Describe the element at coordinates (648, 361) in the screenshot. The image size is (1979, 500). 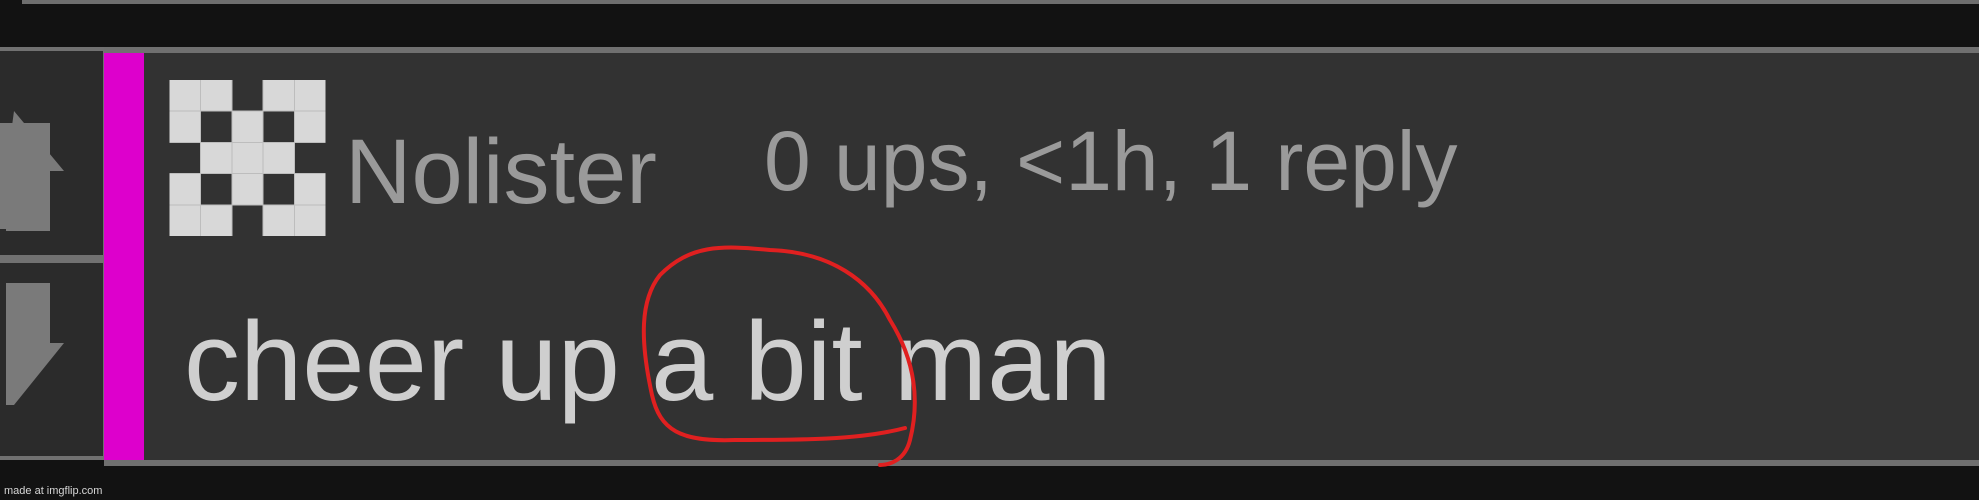
I see `comment-body: cheer up a bit man` at that location.